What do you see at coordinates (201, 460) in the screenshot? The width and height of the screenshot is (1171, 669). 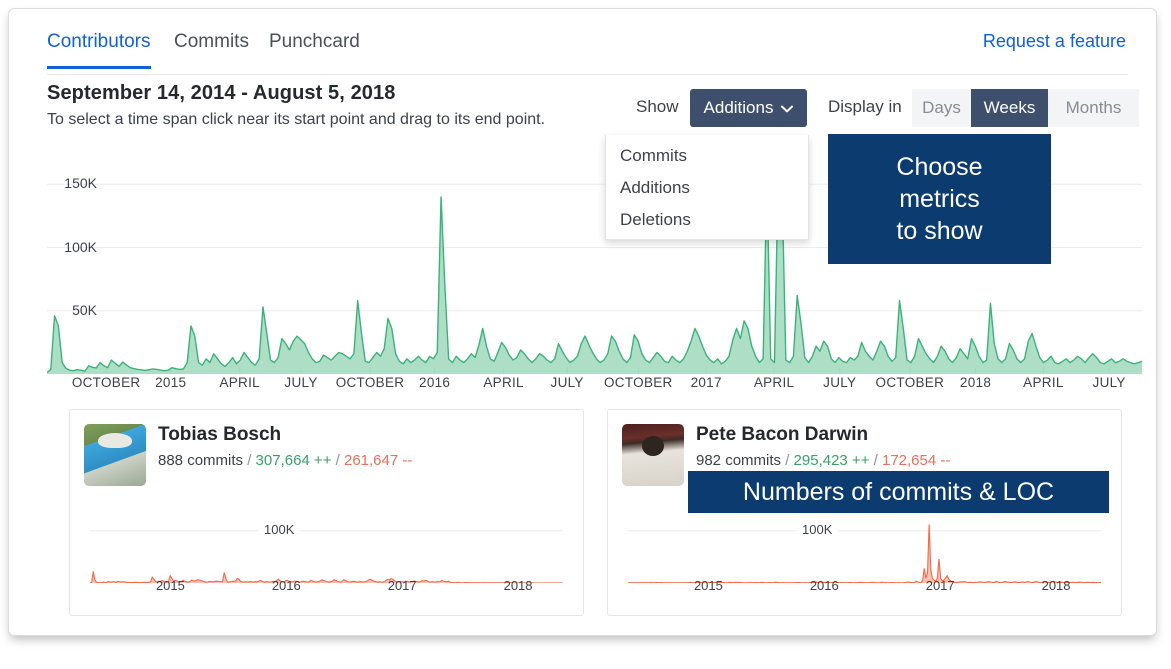 I see `commit-count: 888 commits` at bounding box center [201, 460].